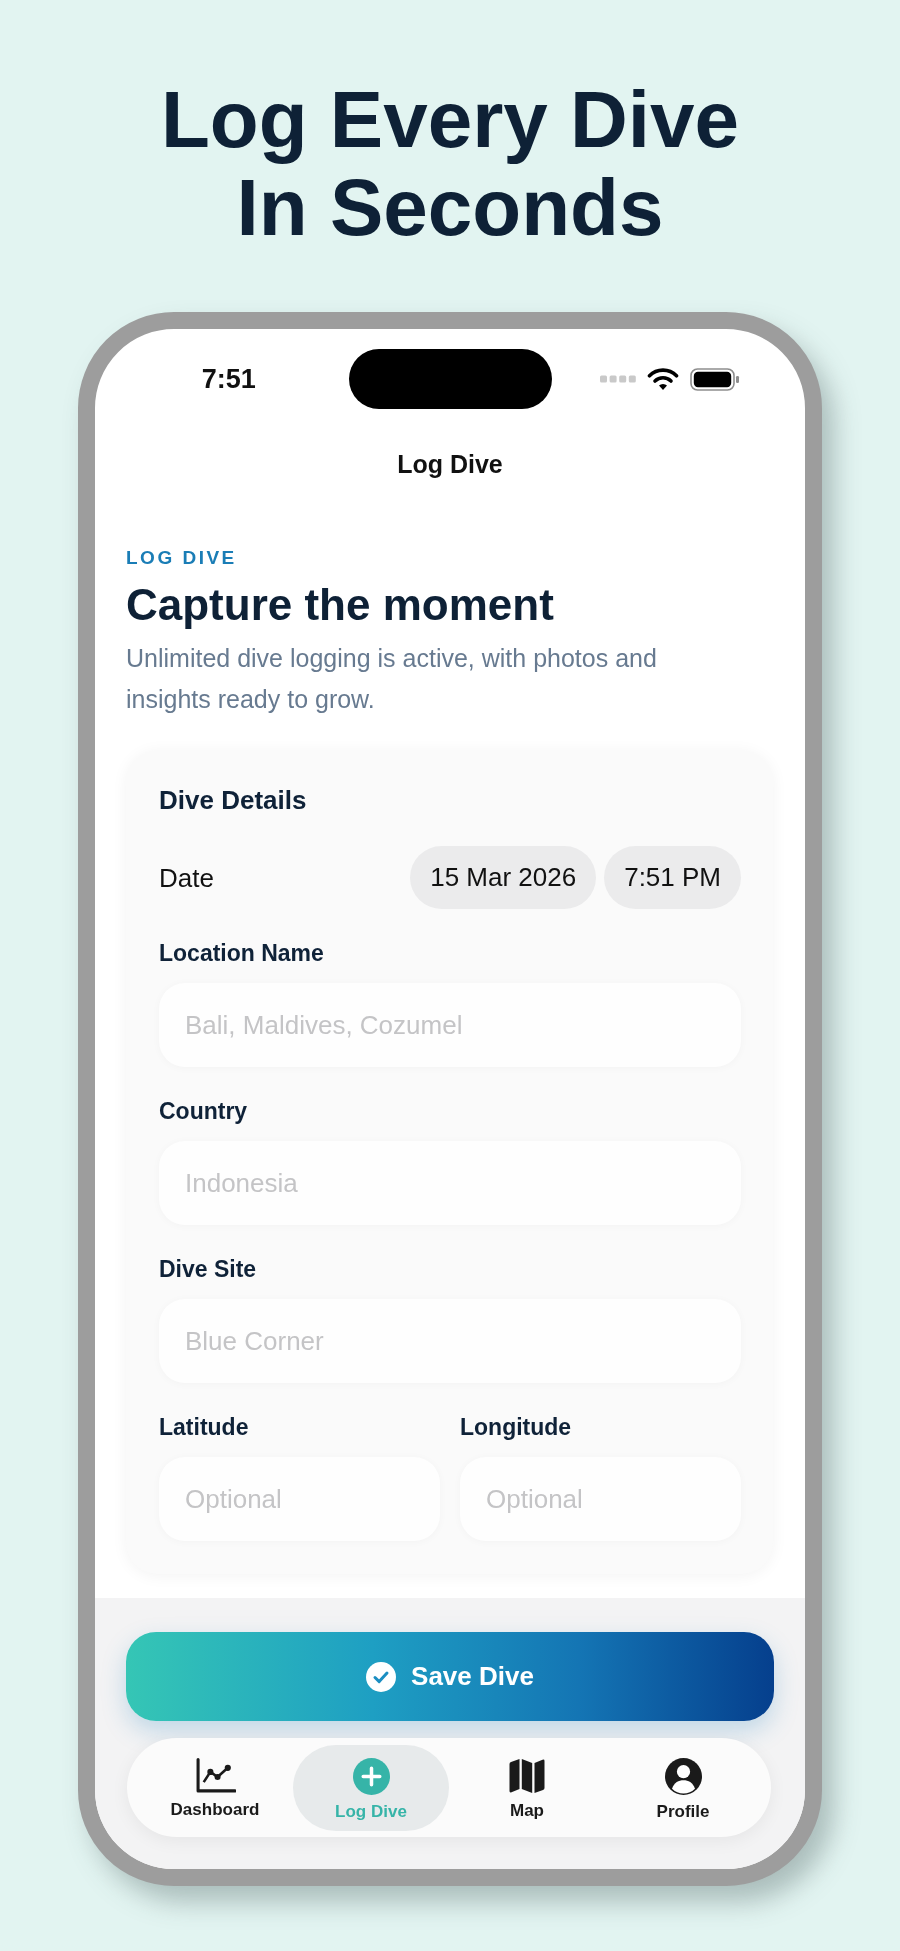 The width and height of the screenshot is (900, 1951). What do you see at coordinates (228, 379) in the screenshot?
I see `status-time: 7:51` at bounding box center [228, 379].